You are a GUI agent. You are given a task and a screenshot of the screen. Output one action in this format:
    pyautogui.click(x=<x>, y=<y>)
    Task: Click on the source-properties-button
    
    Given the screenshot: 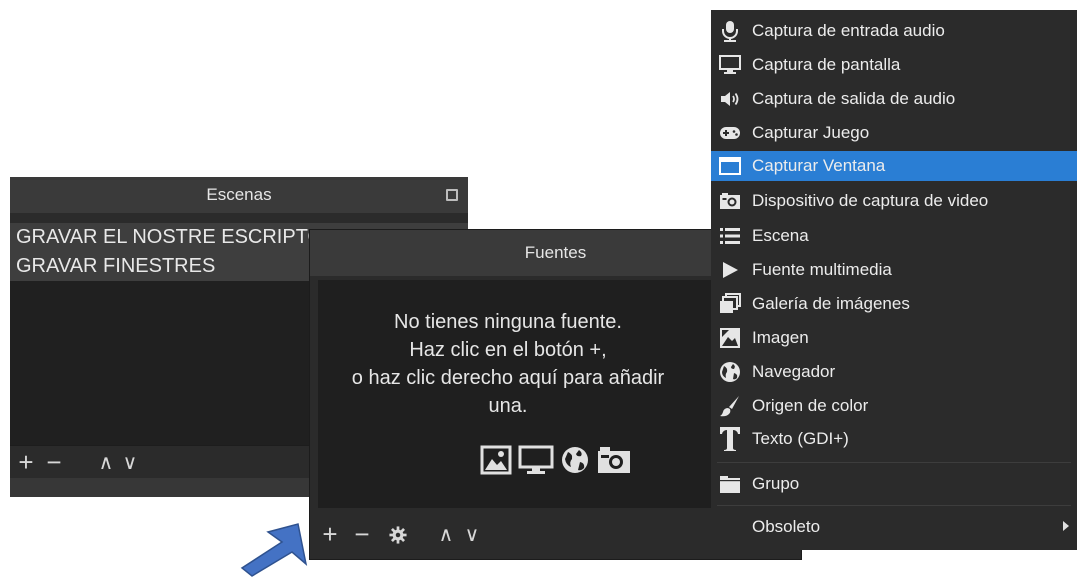 What is the action you would take?
    pyautogui.click(x=398, y=534)
    